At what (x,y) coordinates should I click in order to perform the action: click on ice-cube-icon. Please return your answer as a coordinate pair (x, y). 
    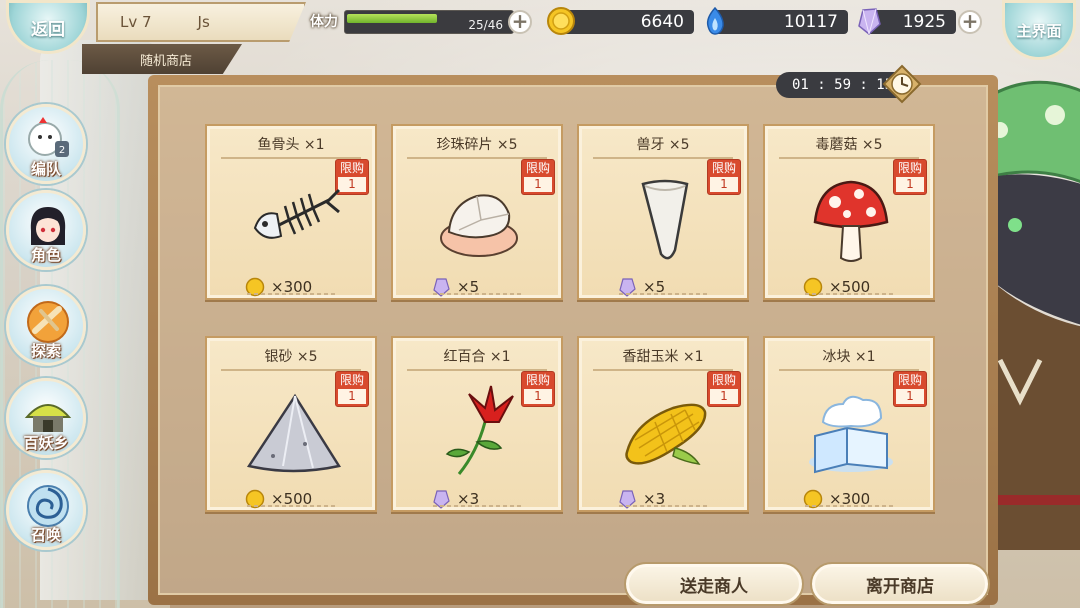
    Looking at the image, I should click on (851, 434).